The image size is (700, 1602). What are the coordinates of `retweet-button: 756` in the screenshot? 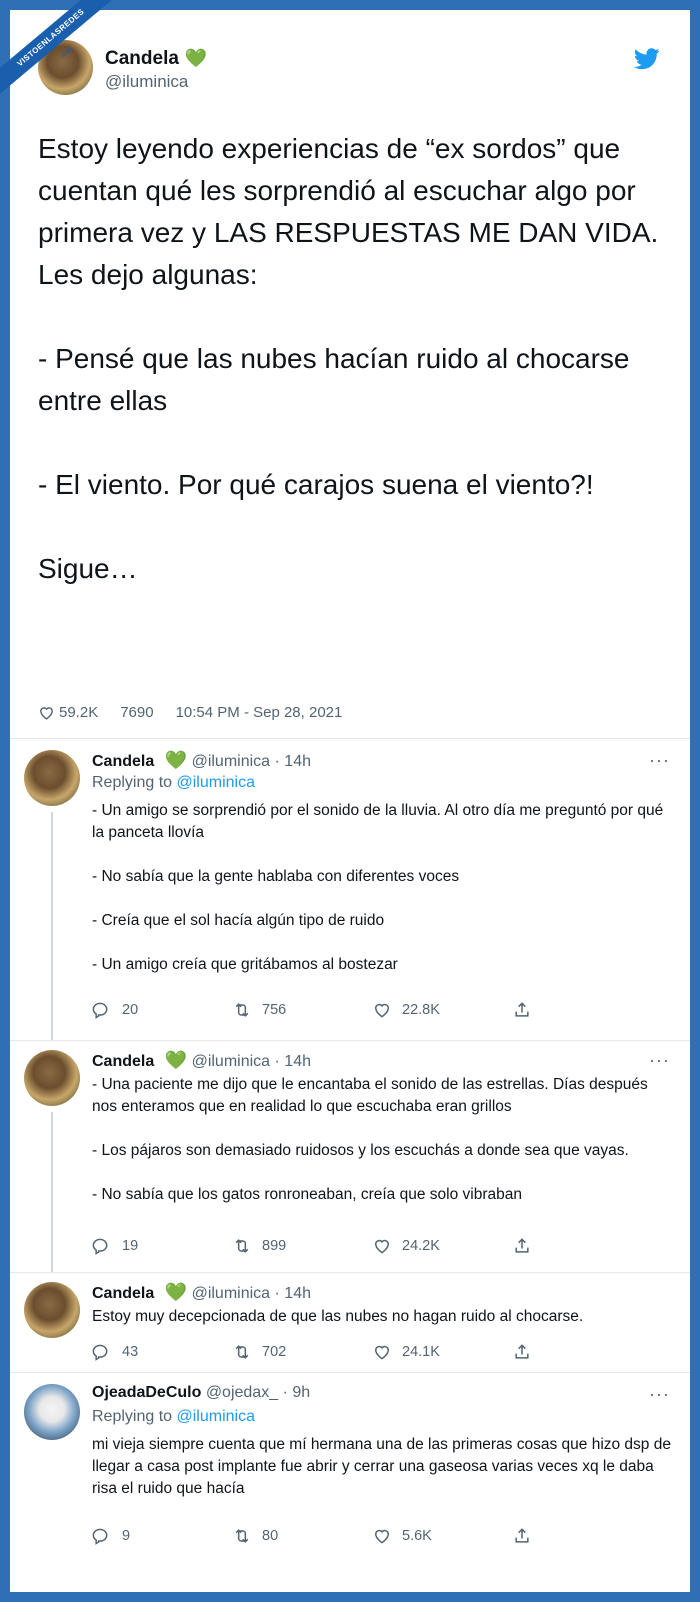 It's located at (302, 1010).